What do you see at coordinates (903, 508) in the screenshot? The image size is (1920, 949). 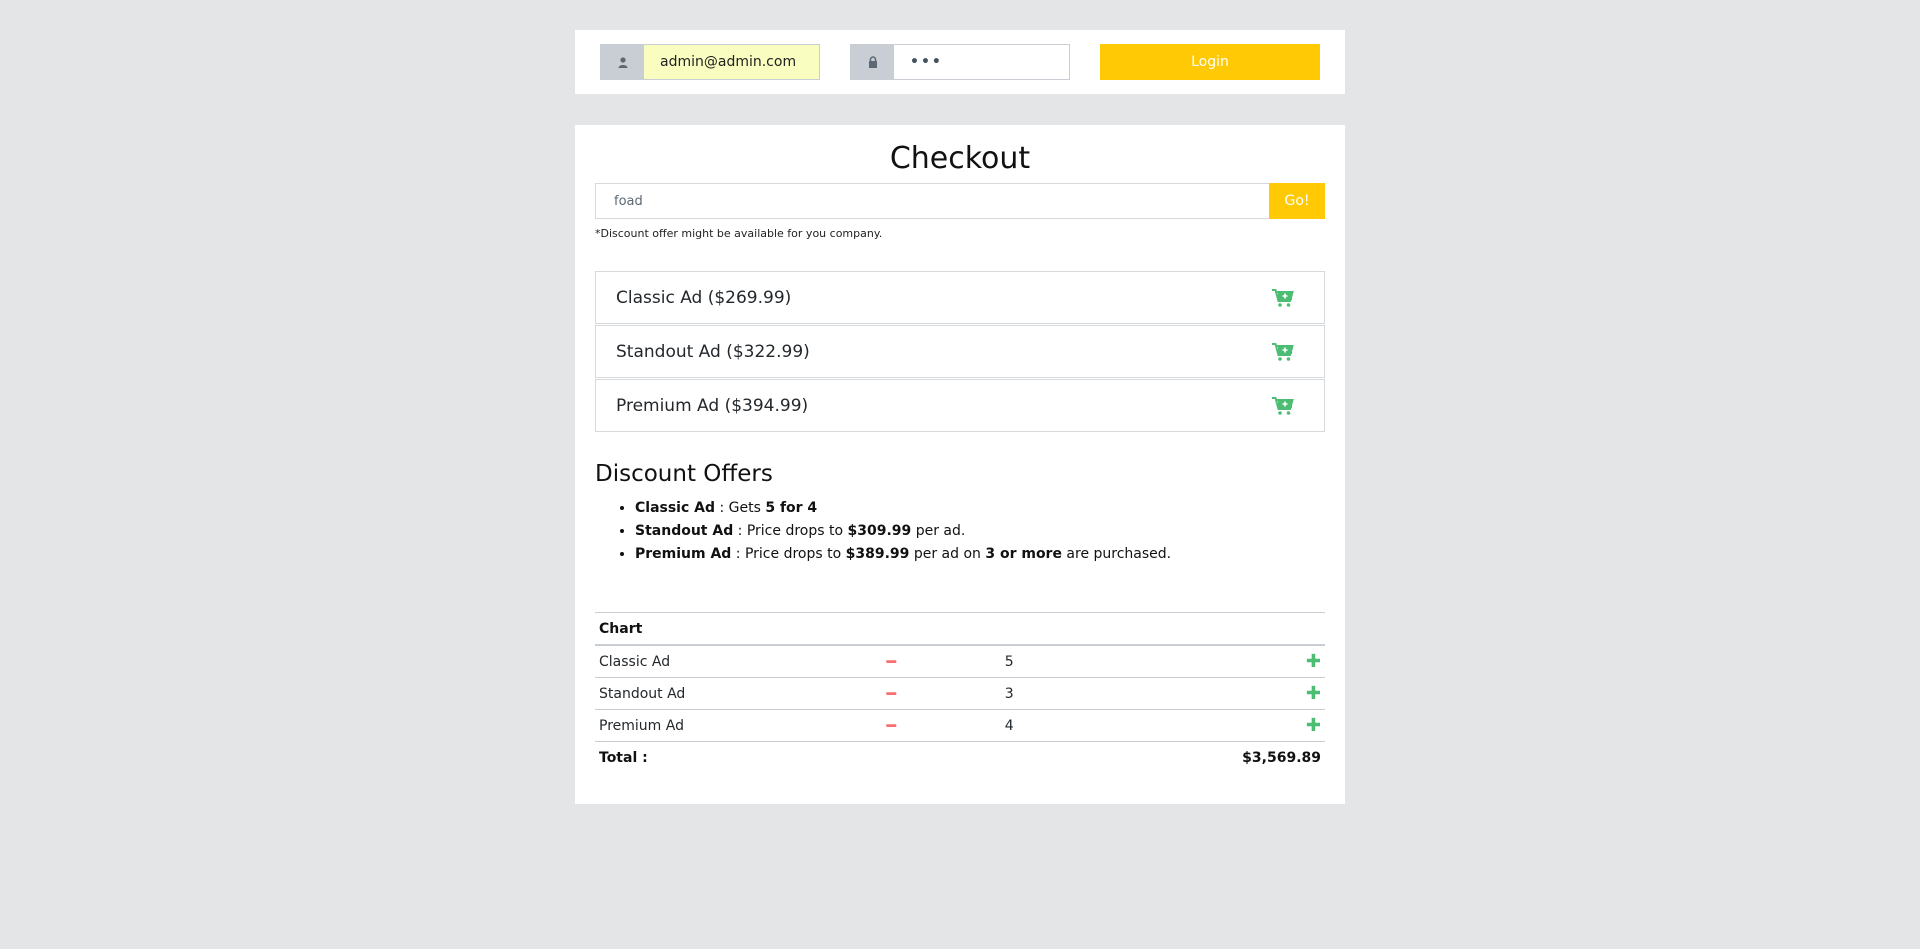 I see `offer-item: Classic Ad : Gets 5 for 4` at bounding box center [903, 508].